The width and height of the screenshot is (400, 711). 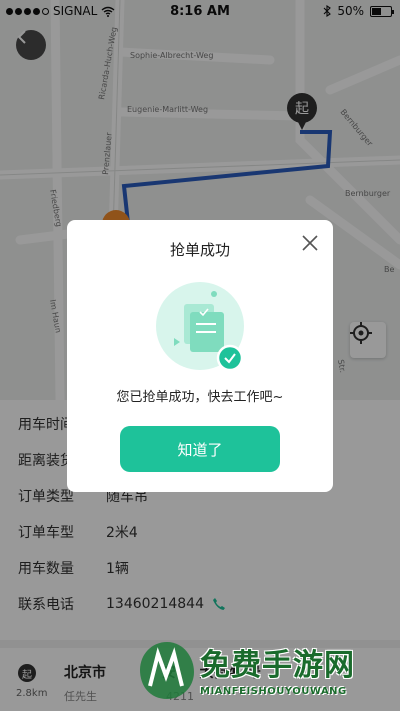 I want to click on dialog-title: 抢单成功, so click(x=199, y=250).